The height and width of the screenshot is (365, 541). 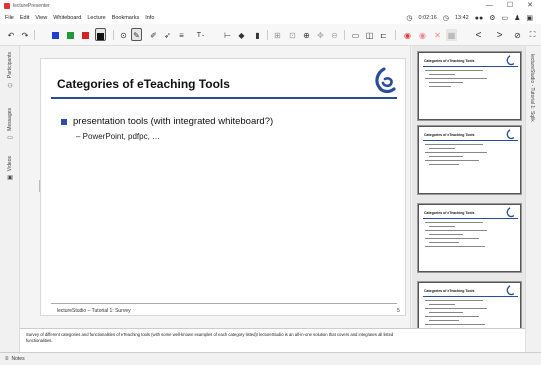 I want to click on tab-notes: Notes, so click(x=18, y=359).